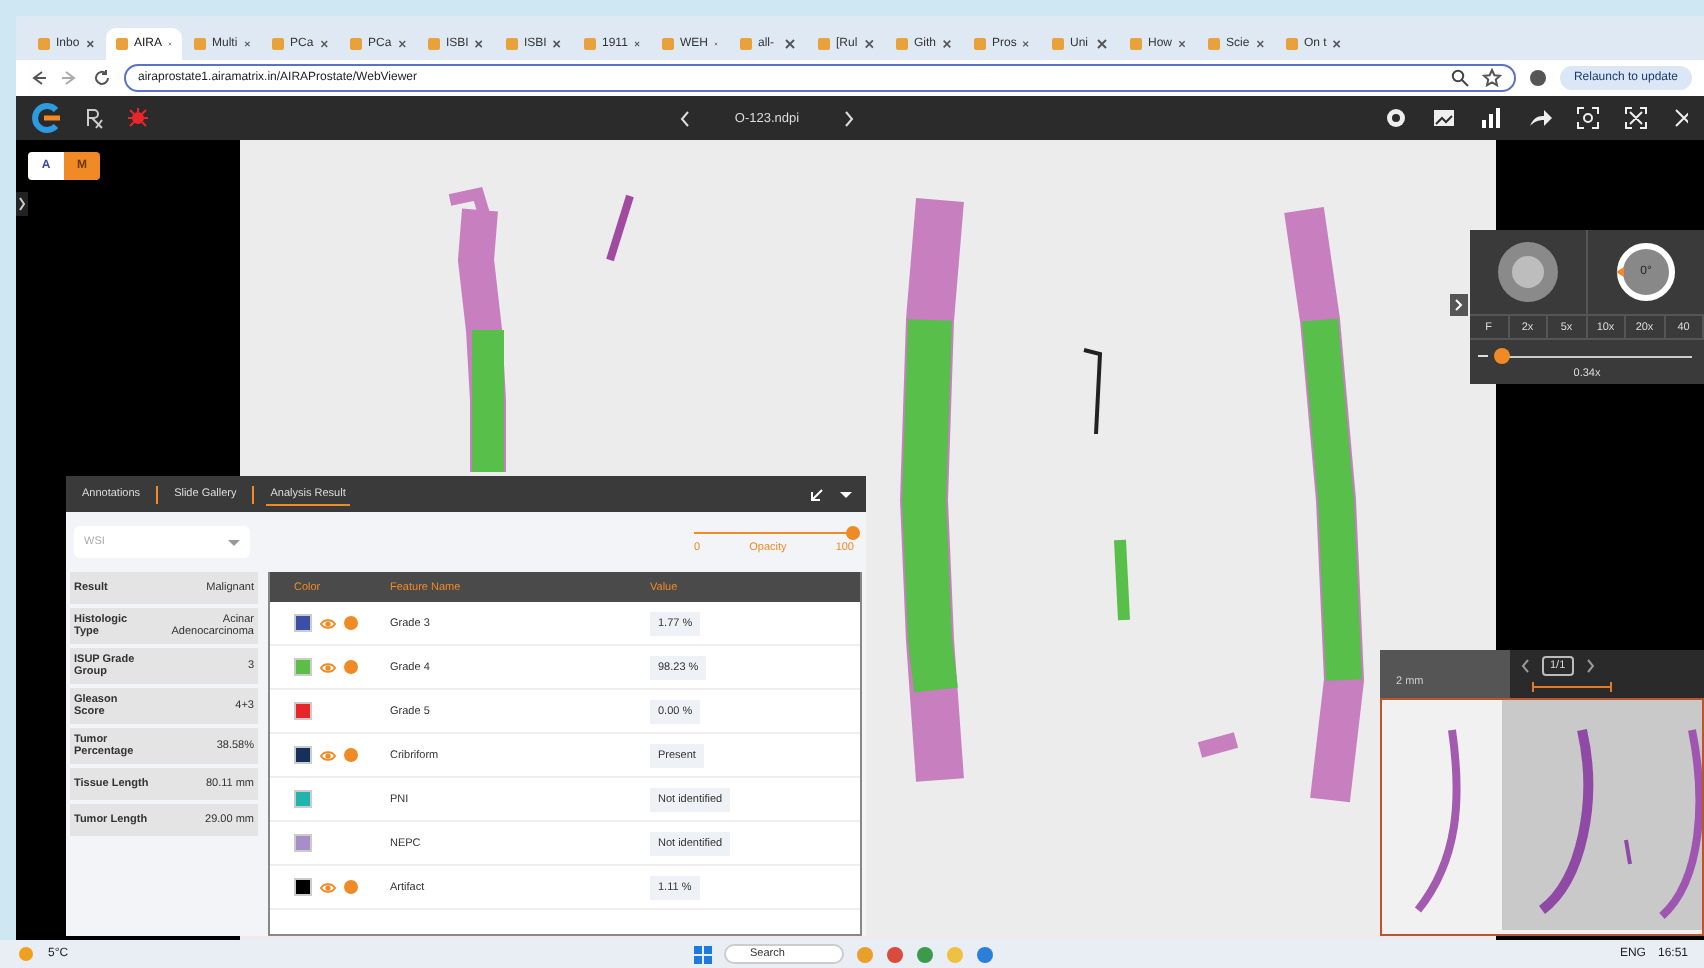  I want to click on focus-icon, so click(1588, 118).